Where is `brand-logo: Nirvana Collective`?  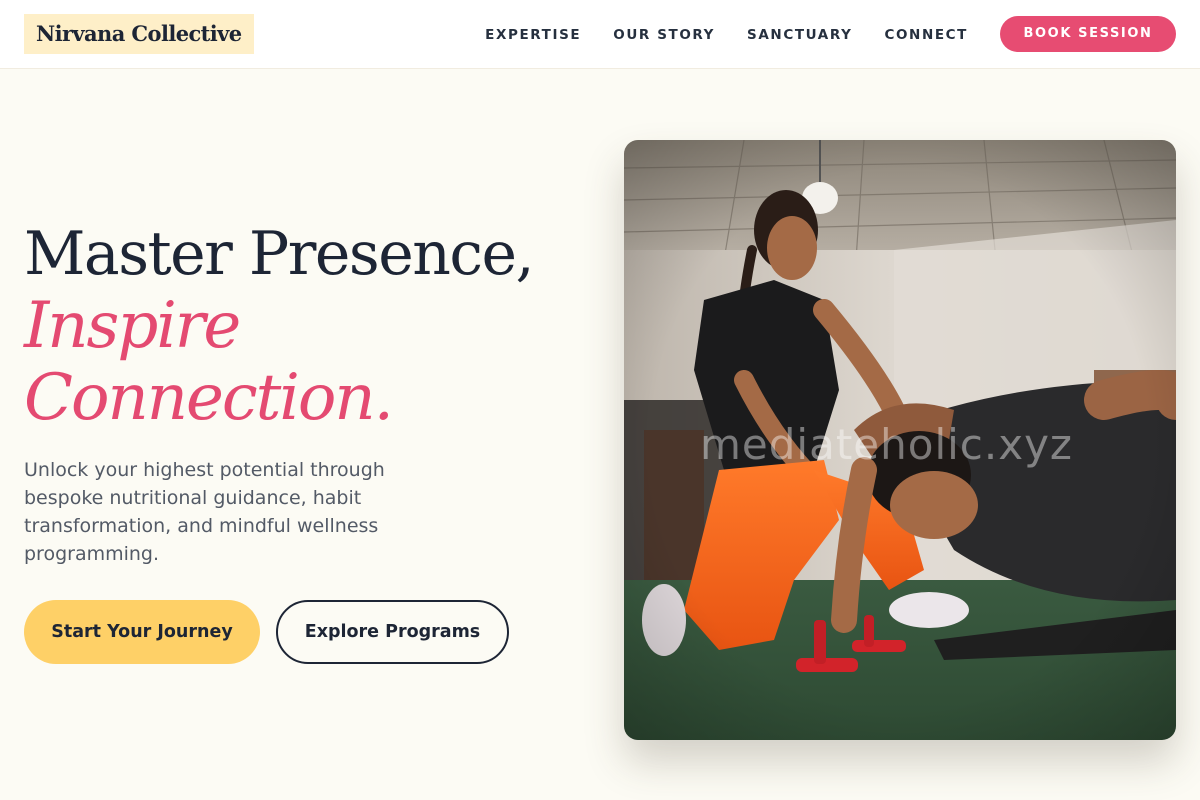 brand-logo: Nirvana Collective is located at coordinates (139, 34).